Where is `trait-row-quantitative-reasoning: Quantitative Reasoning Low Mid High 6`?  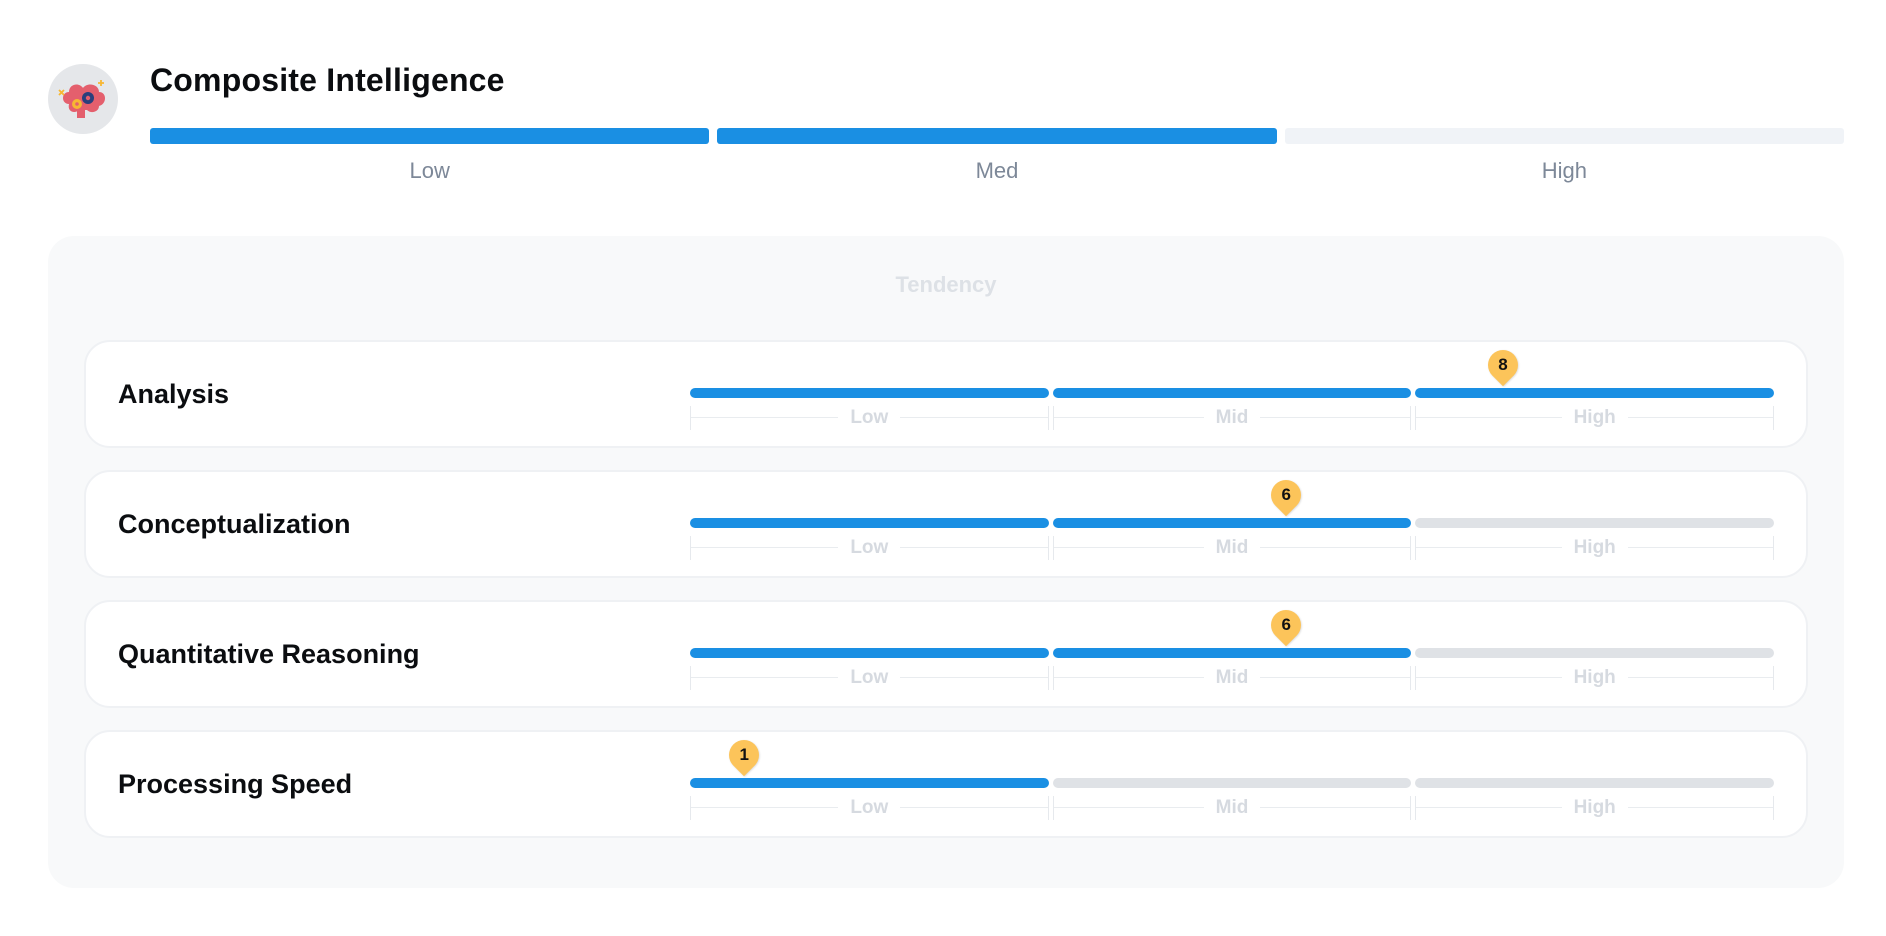
trait-row-quantitative-reasoning: Quantitative Reasoning Low Mid High 6 is located at coordinates (946, 654).